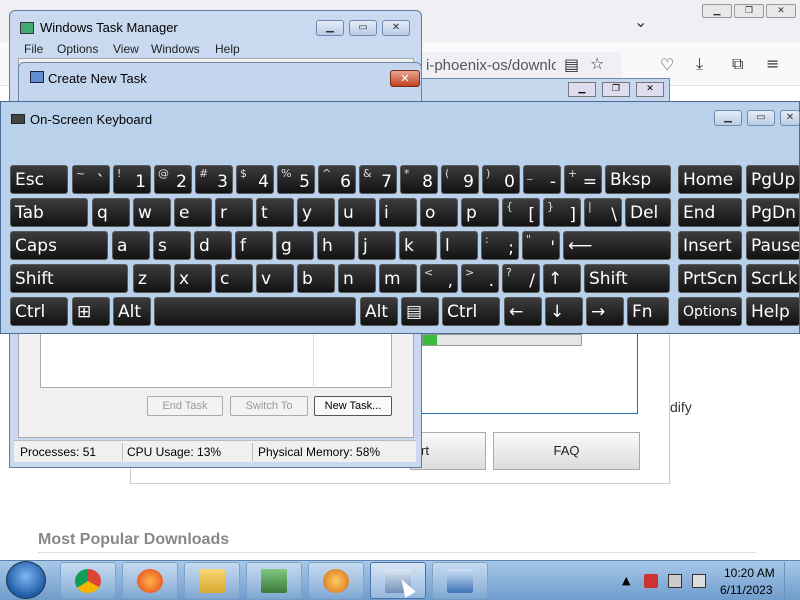  Describe the element at coordinates (761, 118) in the screenshot. I see `osk-maximize-button: ▭` at that location.